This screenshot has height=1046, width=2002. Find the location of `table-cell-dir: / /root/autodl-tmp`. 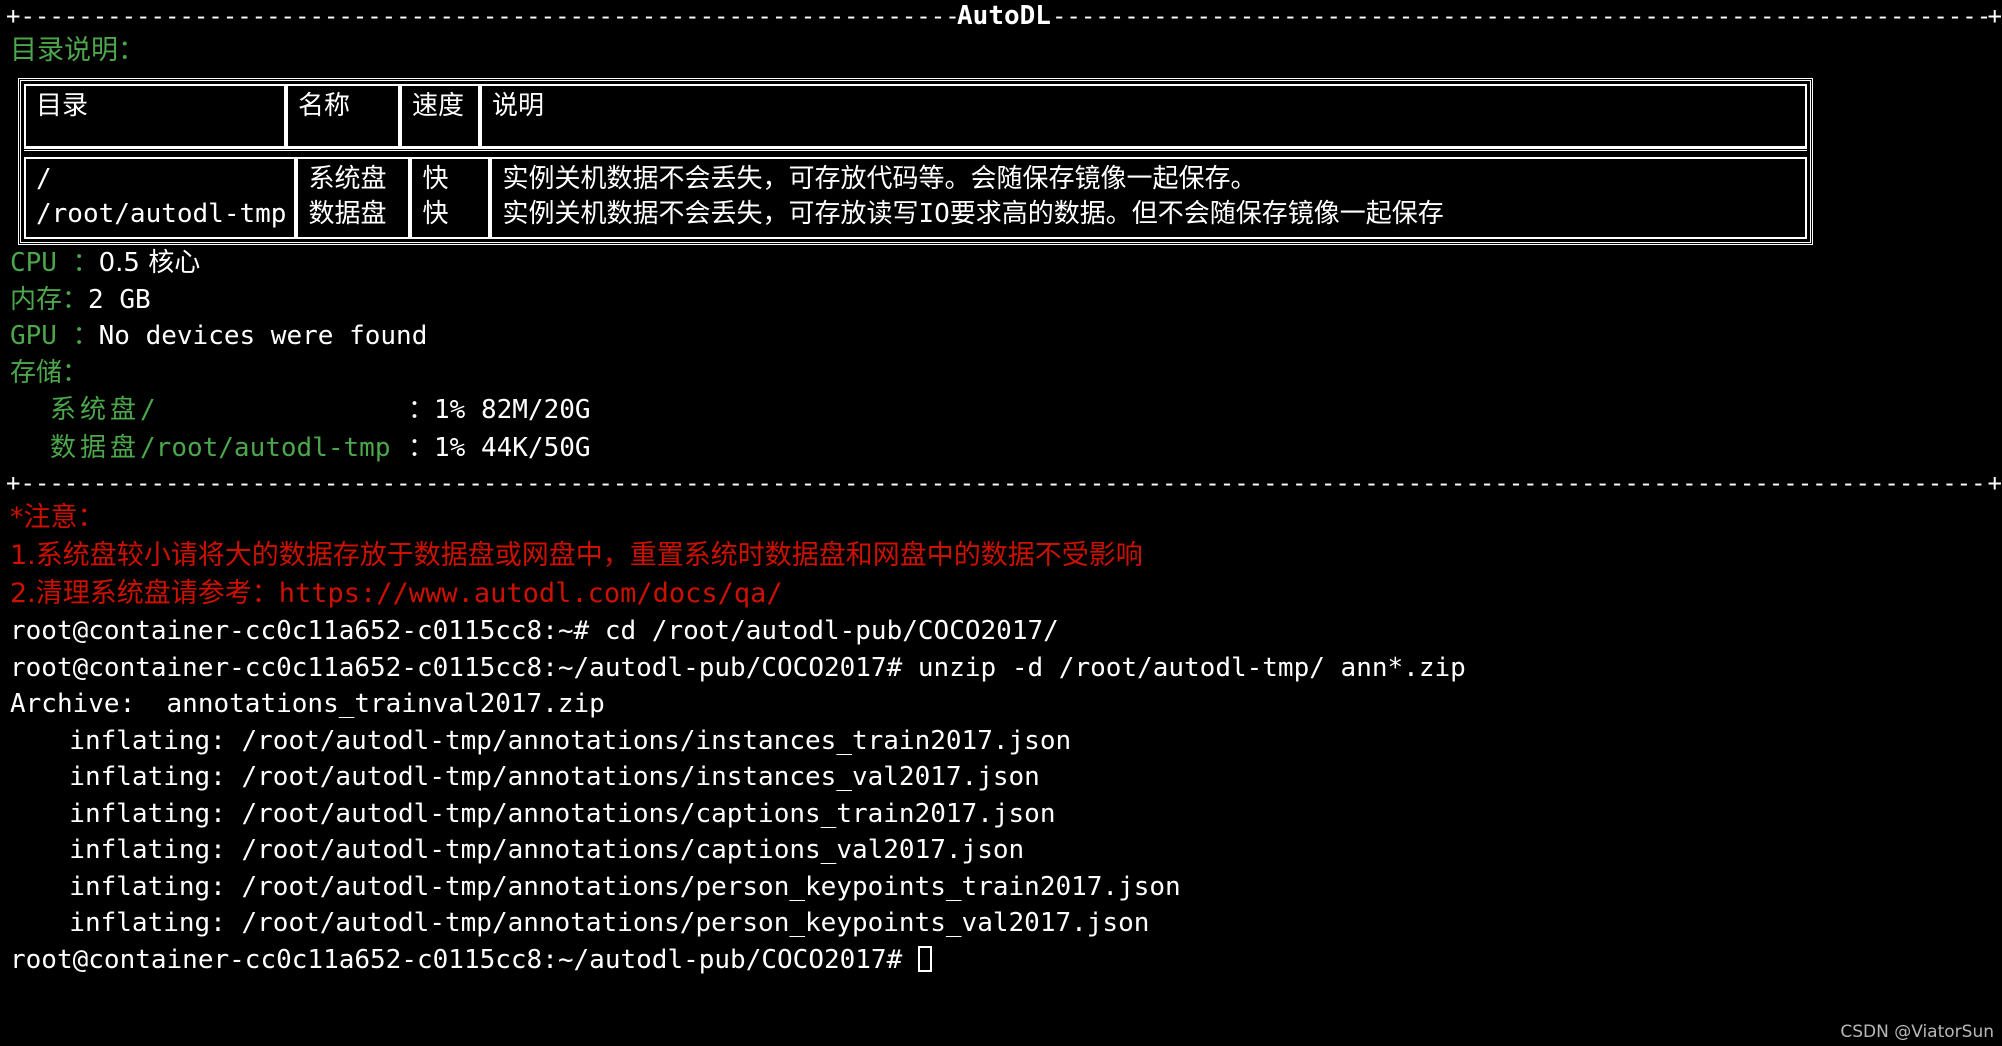

table-cell-dir: / /root/autodl-tmp is located at coordinates (160, 198).